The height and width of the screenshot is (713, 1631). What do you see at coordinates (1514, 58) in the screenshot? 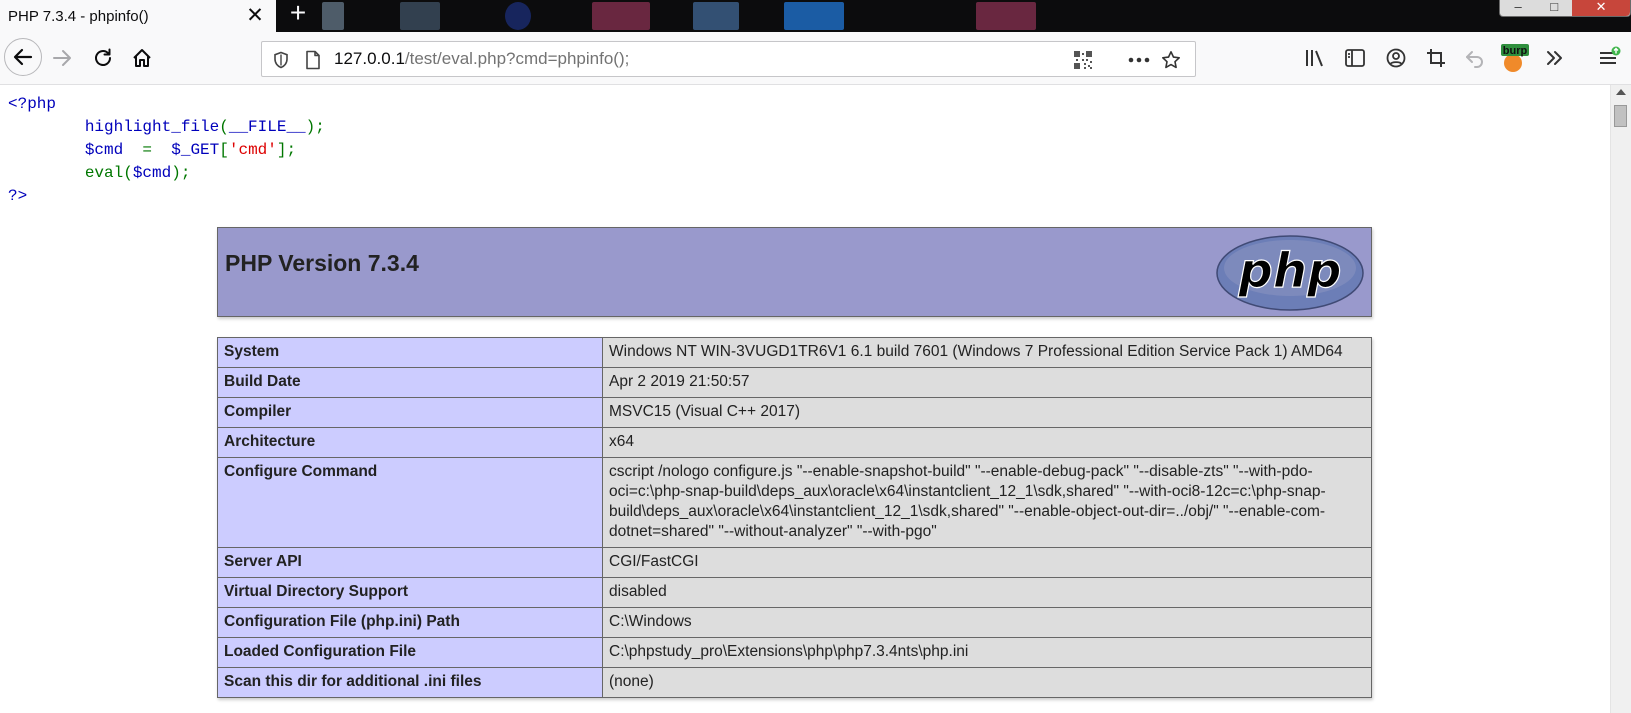
I see `burp-extension-icon: burp` at bounding box center [1514, 58].